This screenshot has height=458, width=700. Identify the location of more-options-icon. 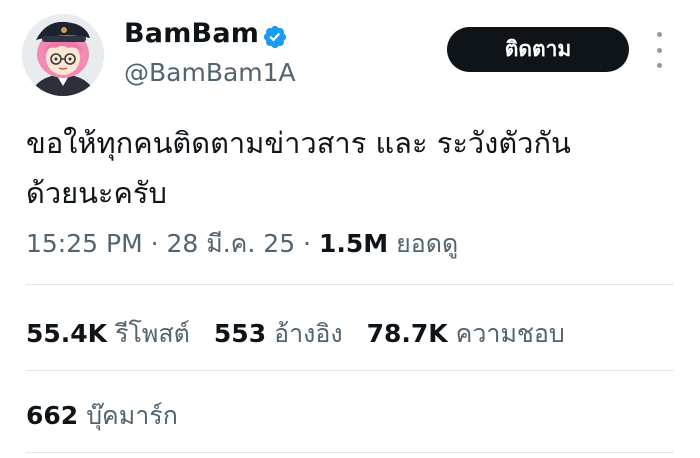
(659, 50).